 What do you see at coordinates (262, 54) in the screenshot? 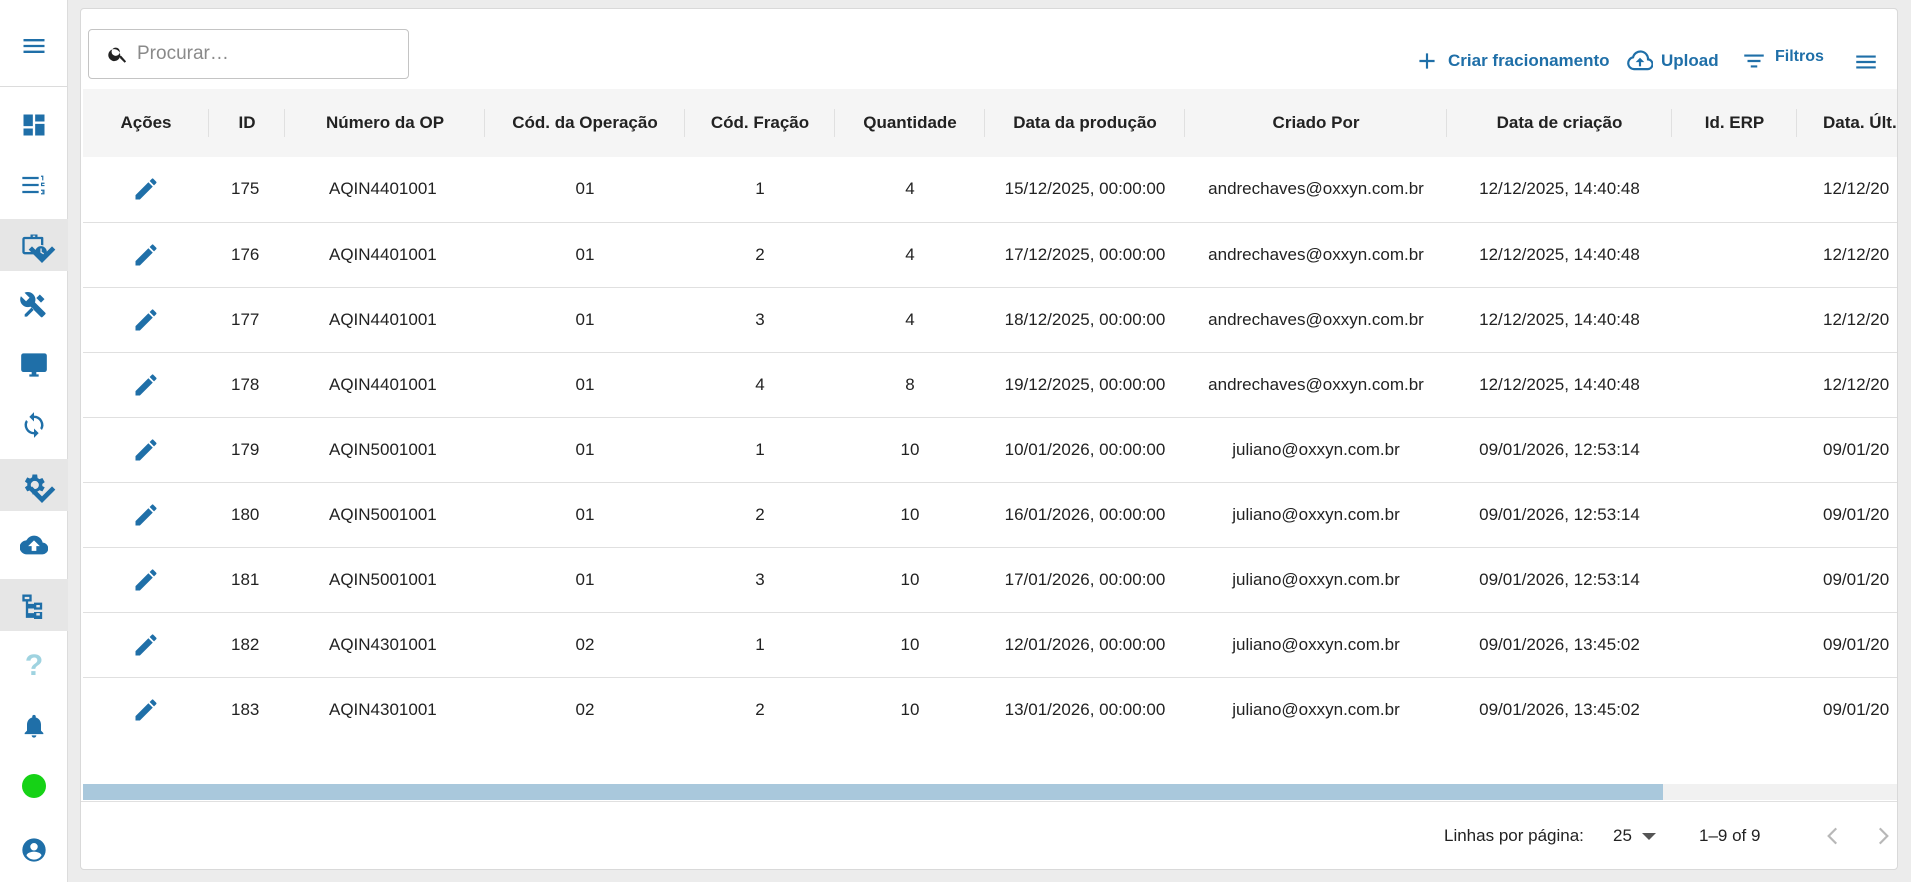
I see `search-input` at bounding box center [262, 54].